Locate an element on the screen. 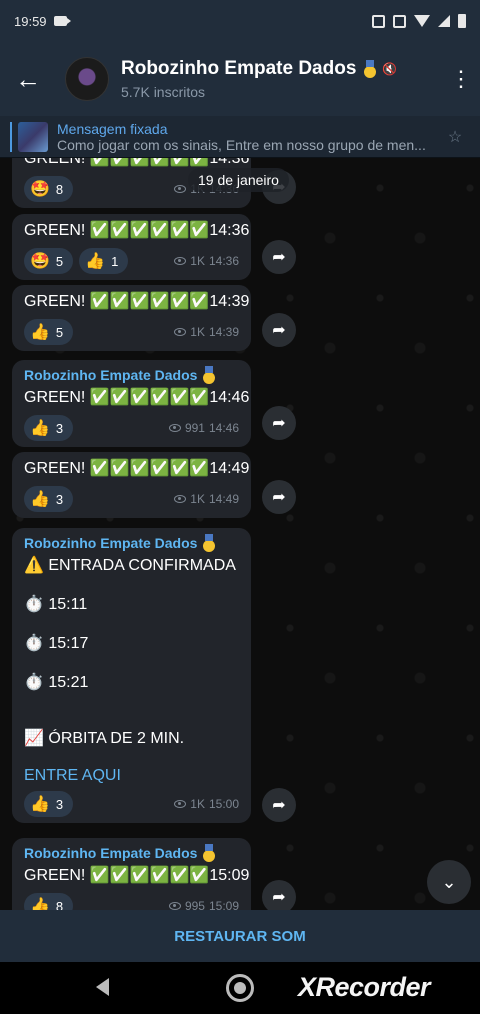 This screenshot has height=1014, width=480. restore-sound-button: RESTAURAR SOM is located at coordinates (239, 936).